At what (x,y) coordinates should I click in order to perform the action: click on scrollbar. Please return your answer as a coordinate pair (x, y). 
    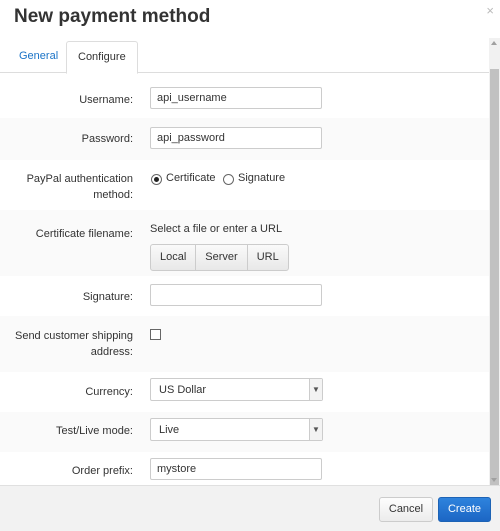
    Looking at the image, I should click on (494, 266).